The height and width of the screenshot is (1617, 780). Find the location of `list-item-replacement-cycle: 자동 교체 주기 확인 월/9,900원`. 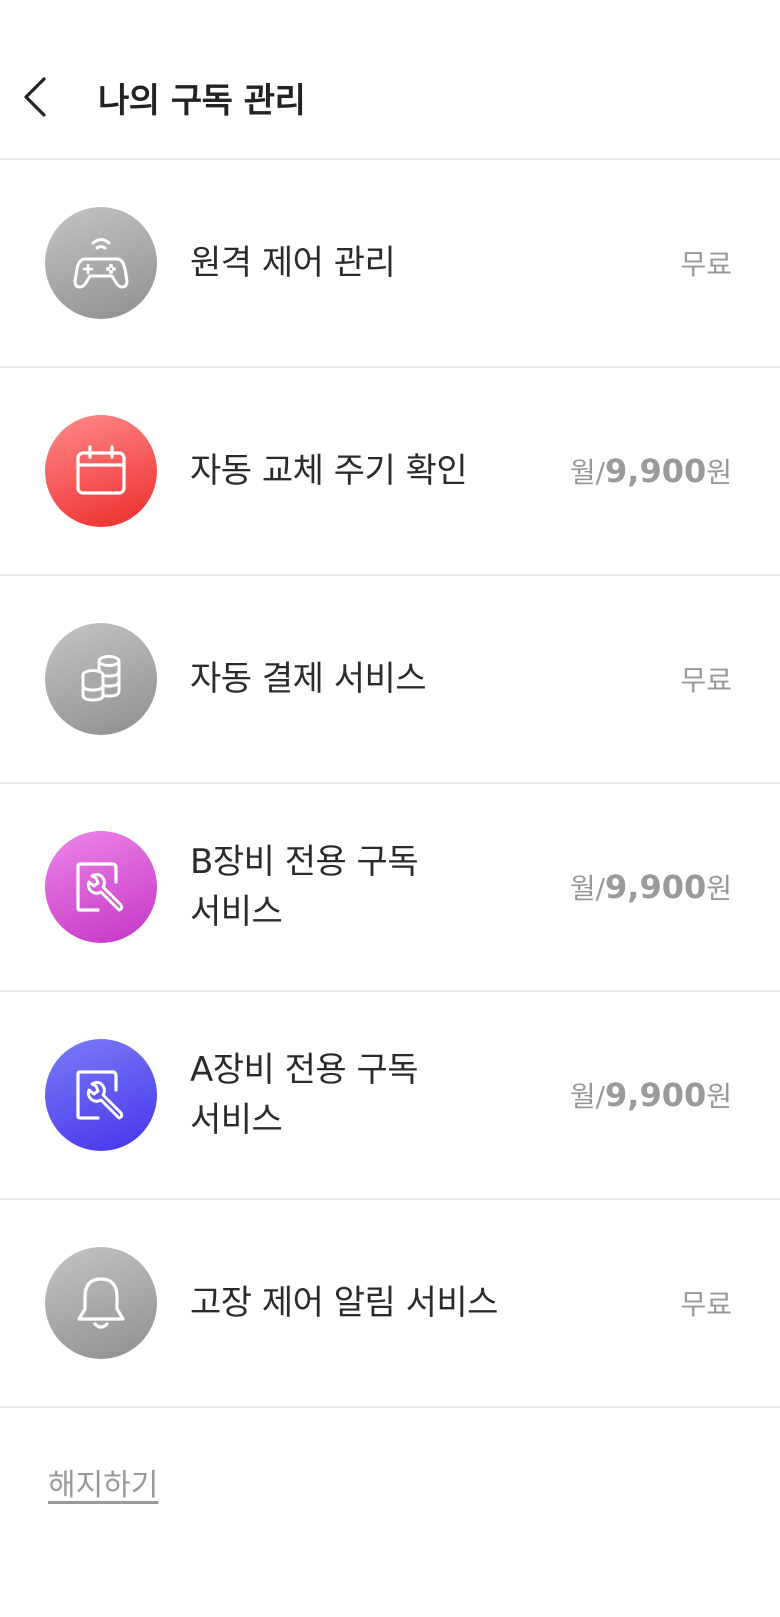

list-item-replacement-cycle: 자동 교체 주기 확인 월/9,900원 is located at coordinates (390, 472).